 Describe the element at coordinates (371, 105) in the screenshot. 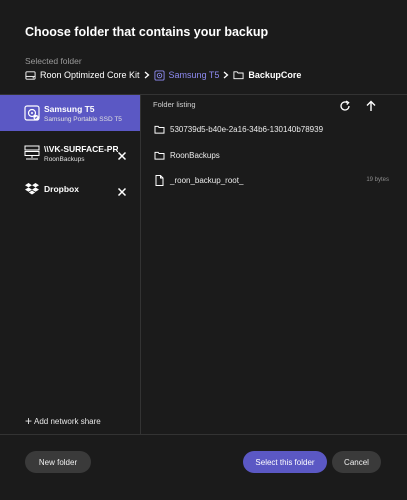

I see `arrow-up-icon` at that location.